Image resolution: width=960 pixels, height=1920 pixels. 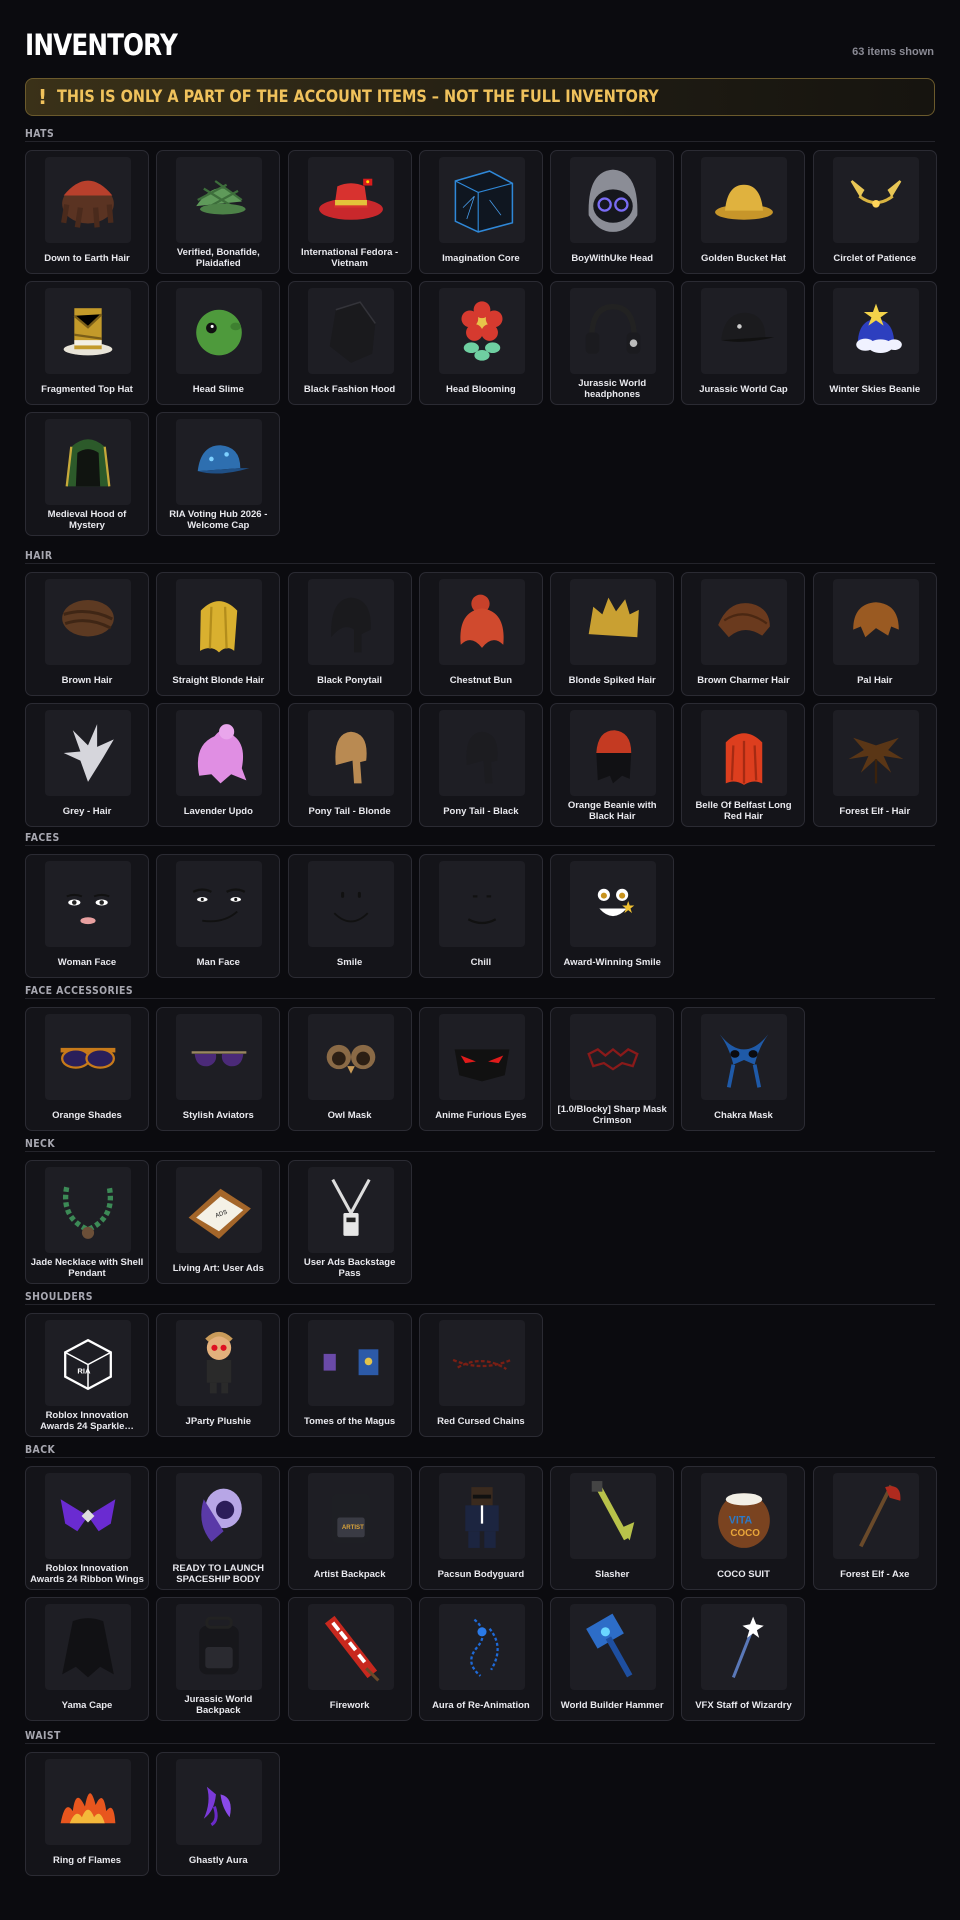 I want to click on item-card: Belle Of Belfast Long Red Hair, so click(x=743, y=765).